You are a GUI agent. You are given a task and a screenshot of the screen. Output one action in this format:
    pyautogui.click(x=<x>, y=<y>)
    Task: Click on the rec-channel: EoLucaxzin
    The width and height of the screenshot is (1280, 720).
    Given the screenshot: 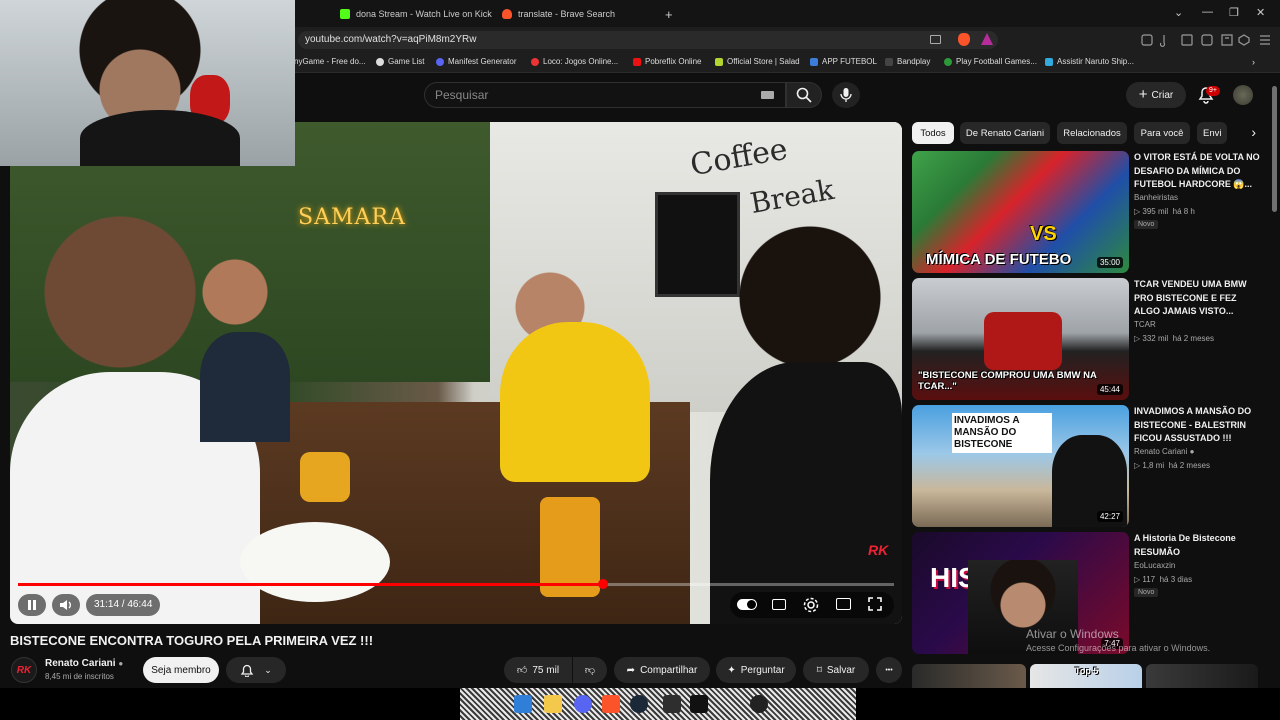 What is the action you would take?
    pyautogui.click(x=1154, y=565)
    